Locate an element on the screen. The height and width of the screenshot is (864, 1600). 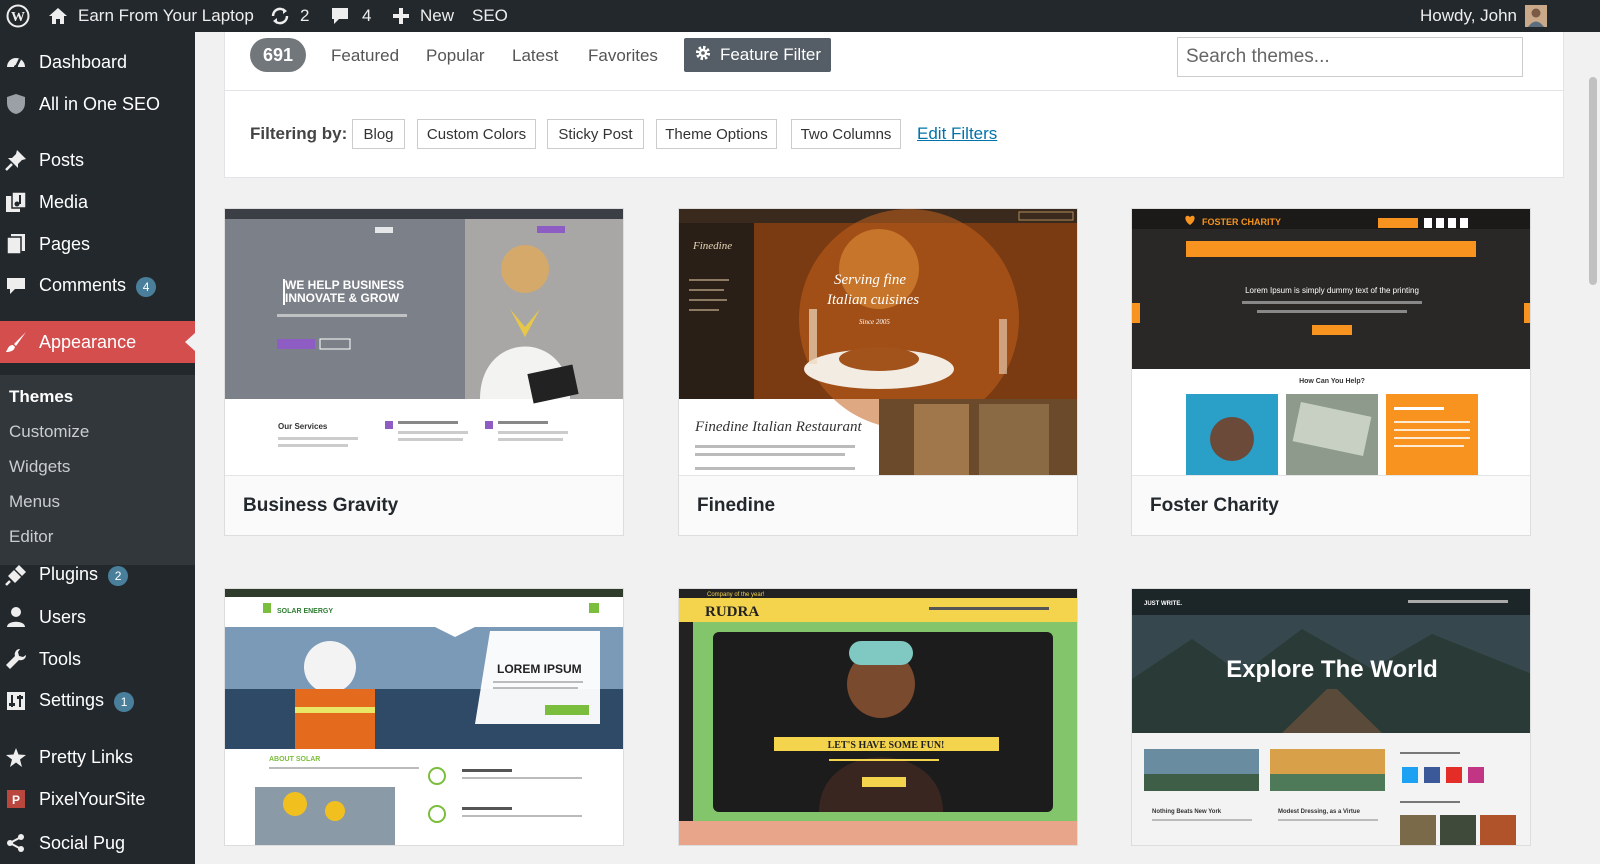
menu-label-wrap: Settings 1 is located at coordinates (87, 701).